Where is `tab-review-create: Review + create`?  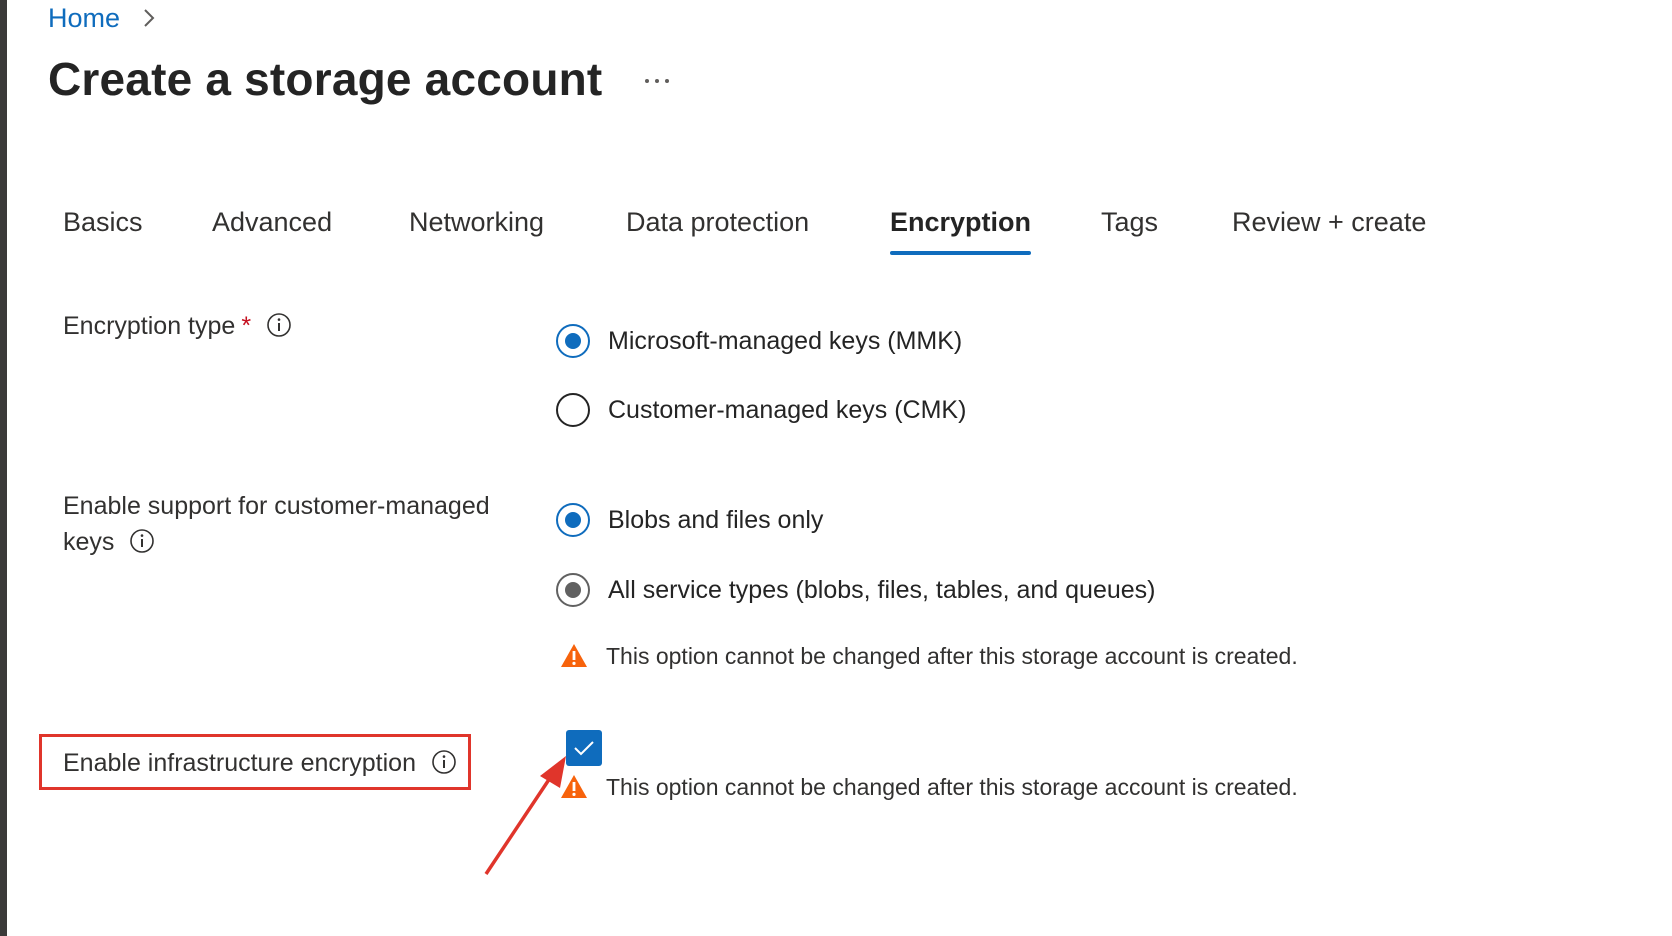 tab-review-create: Review + create is located at coordinates (1329, 227).